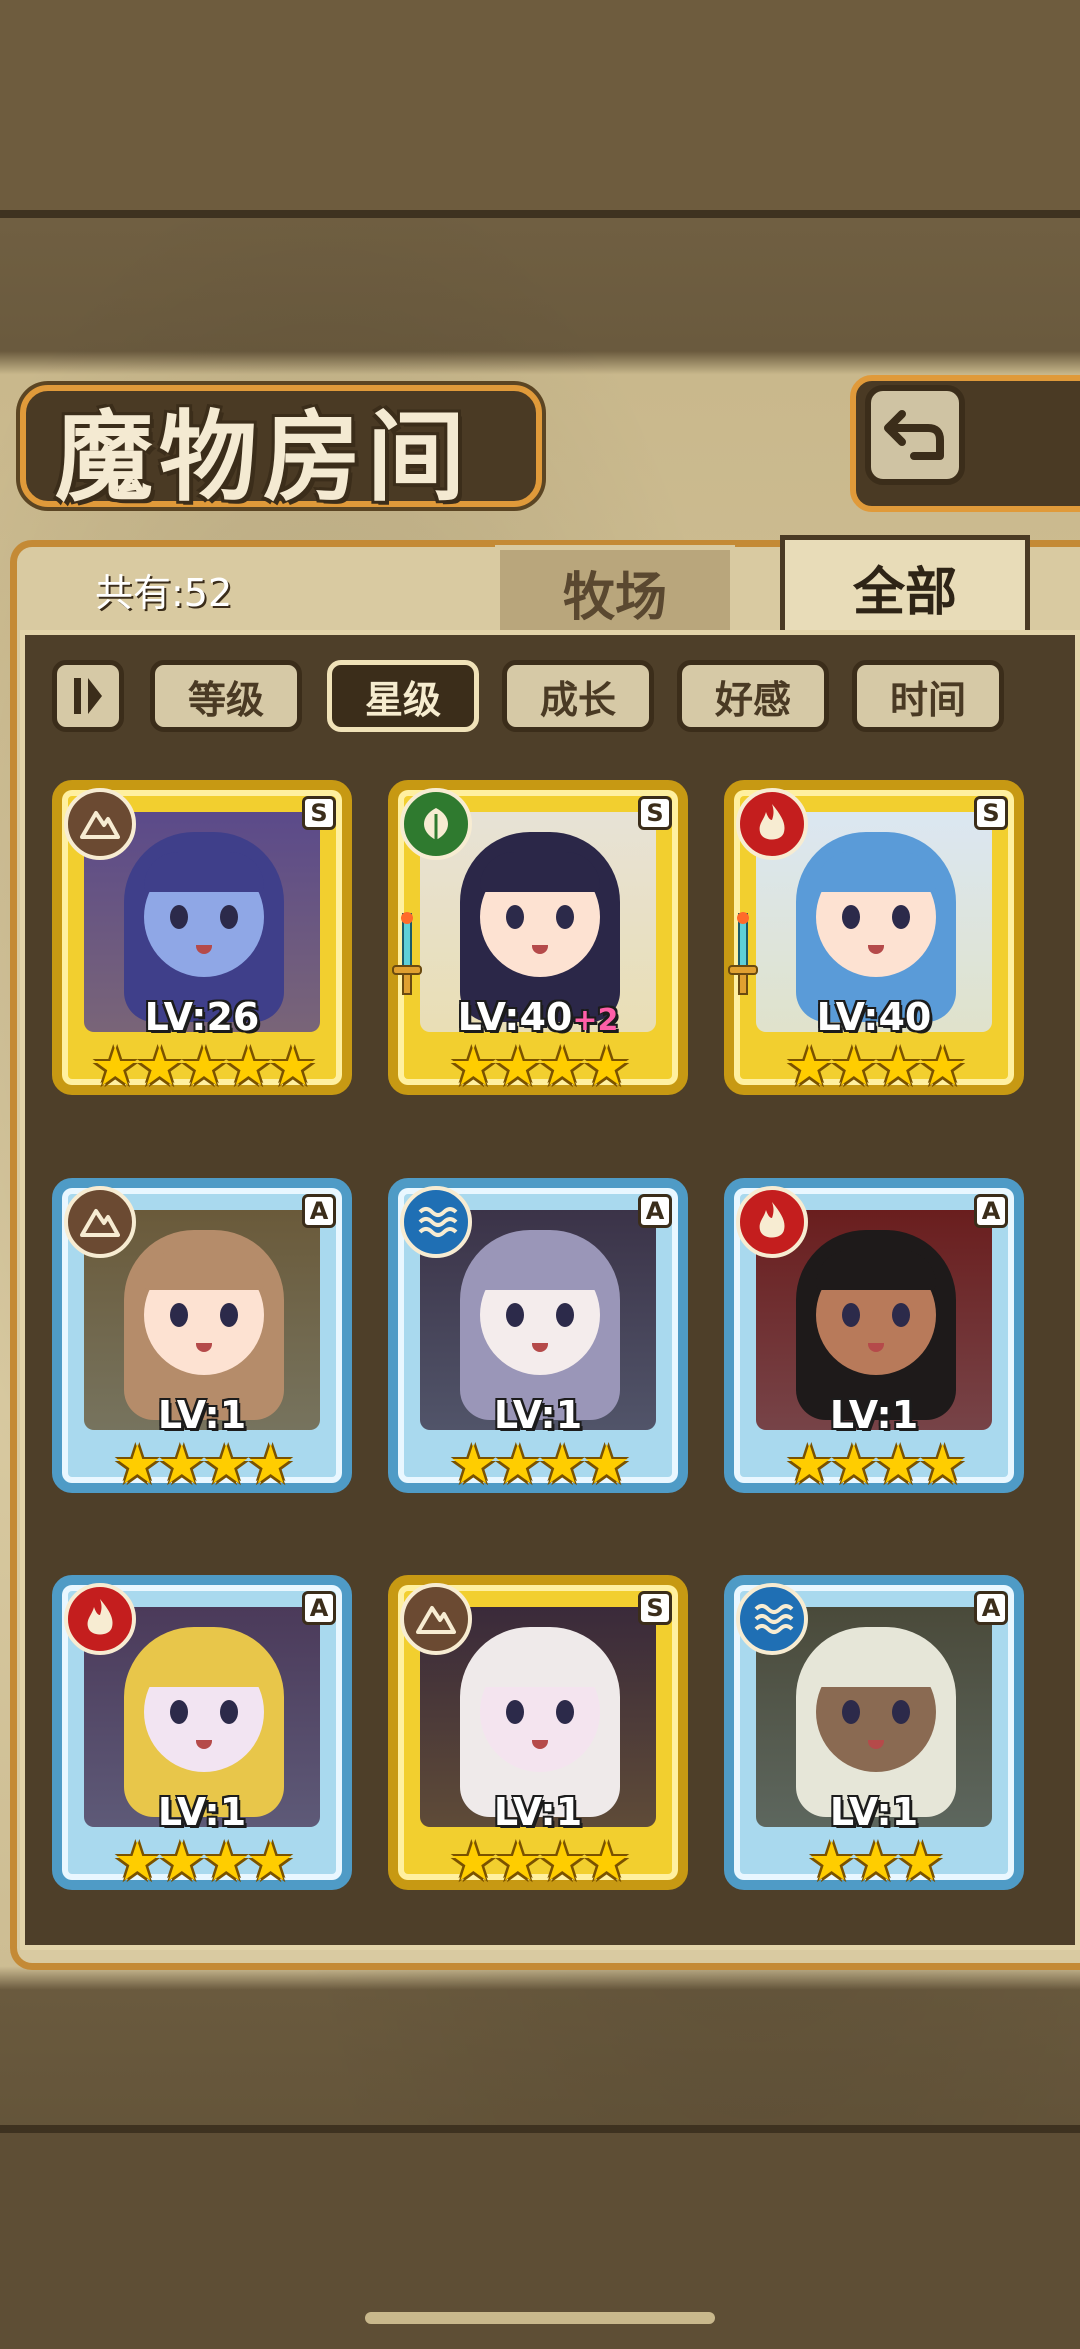  I want to click on monster-card: S LV:40 ★★★★, so click(874, 939).